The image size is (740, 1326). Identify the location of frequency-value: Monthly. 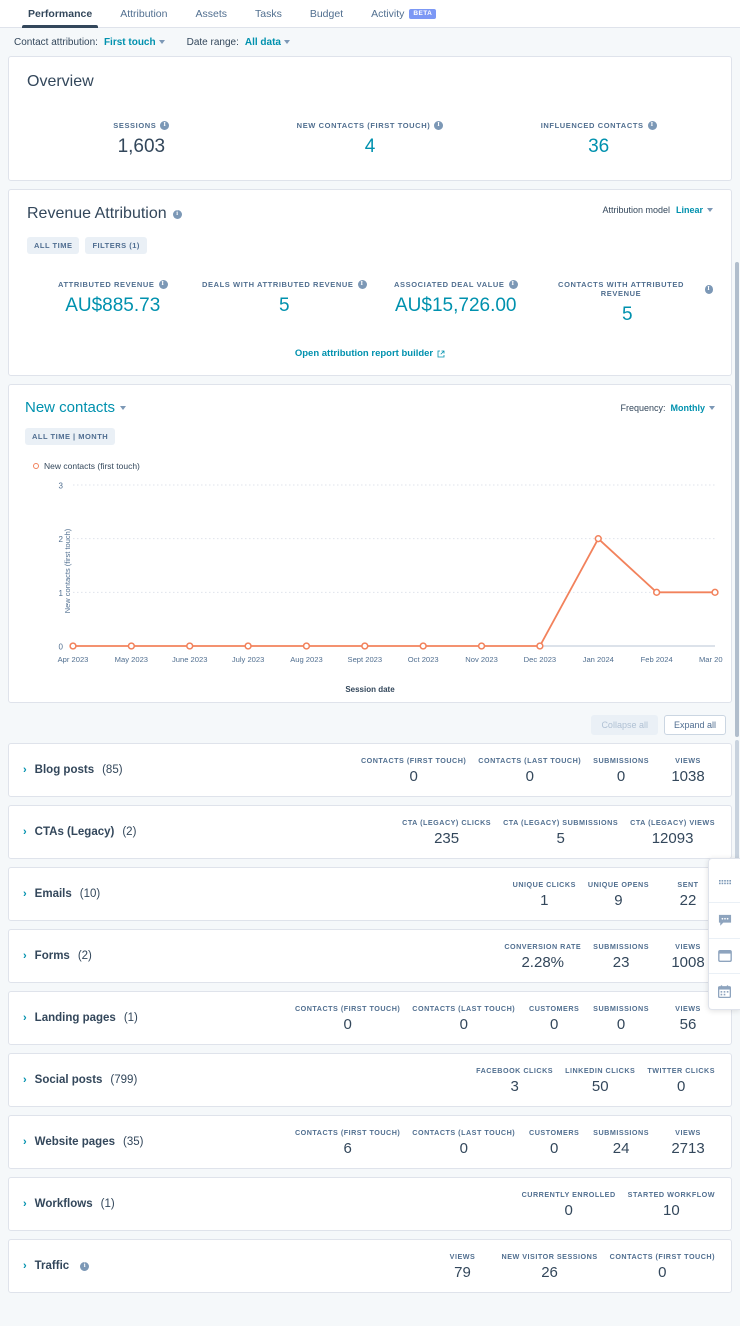
(688, 407).